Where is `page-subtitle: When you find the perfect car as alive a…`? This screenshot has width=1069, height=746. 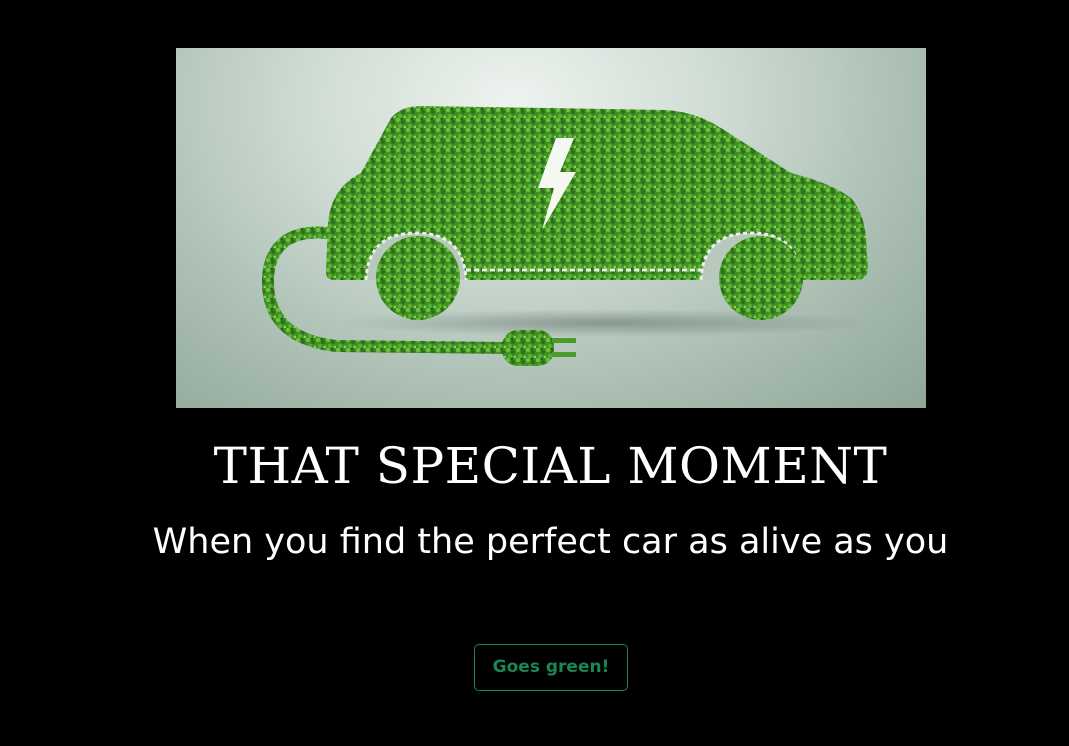
page-subtitle: When you find the perfect car as alive a… is located at coordinates (550, 542).